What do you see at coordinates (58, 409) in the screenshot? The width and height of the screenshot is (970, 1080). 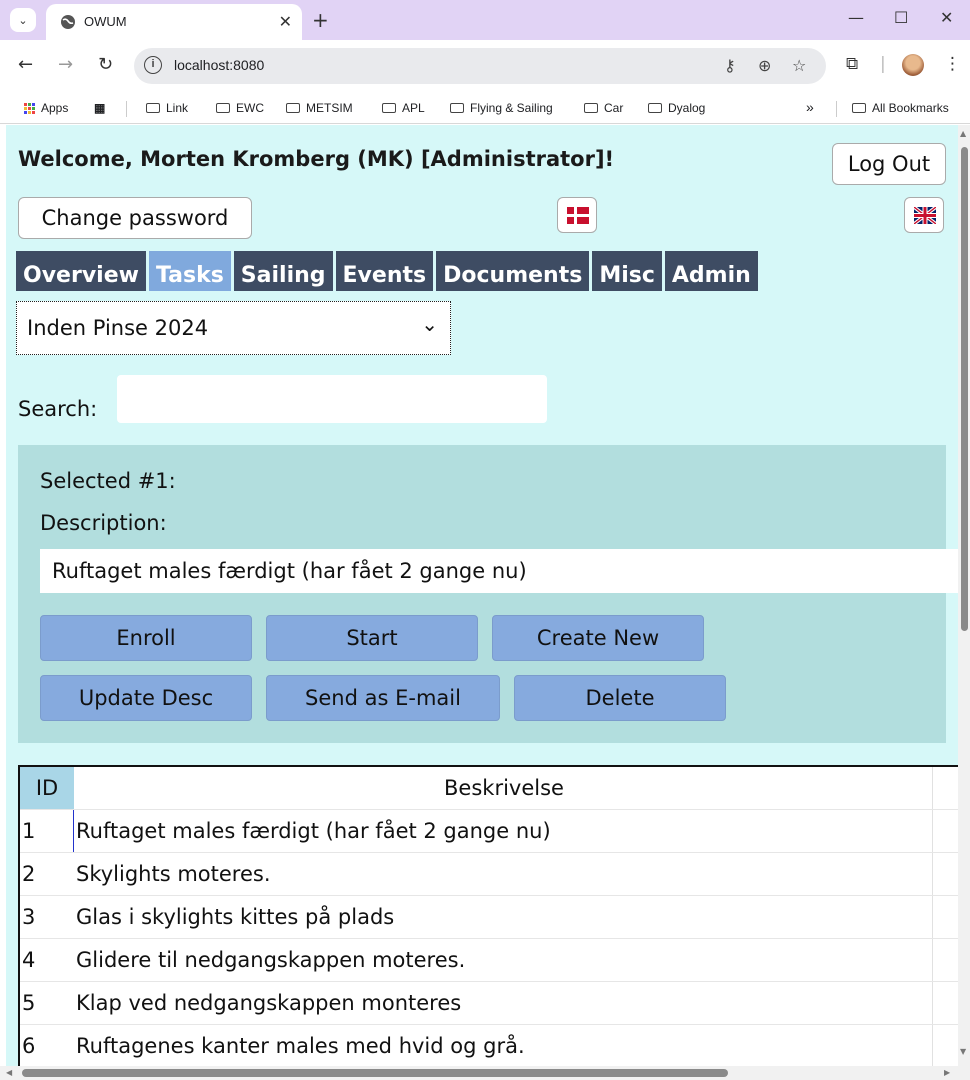 I see `search-label: Search:` at bounding box center [58, 409].